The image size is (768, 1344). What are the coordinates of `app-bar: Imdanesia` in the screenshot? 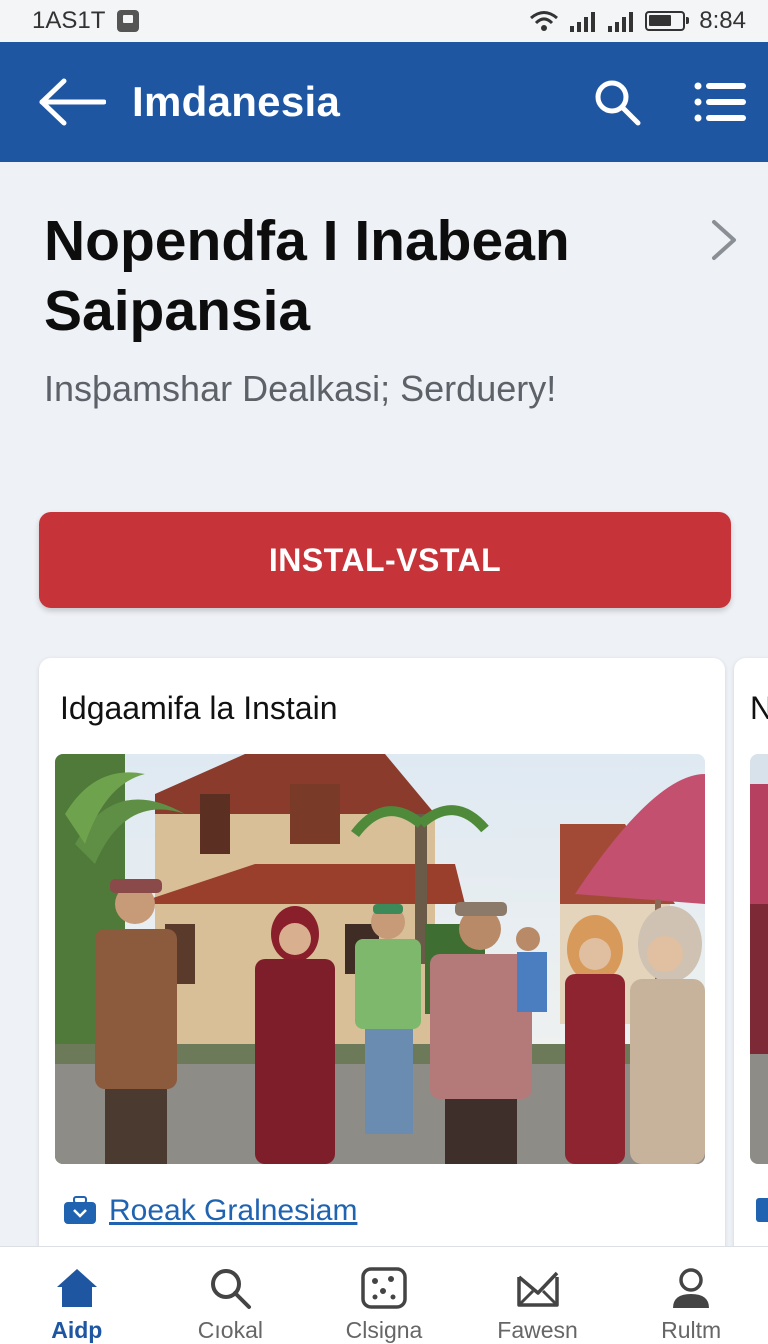 It's located at (384, 102).